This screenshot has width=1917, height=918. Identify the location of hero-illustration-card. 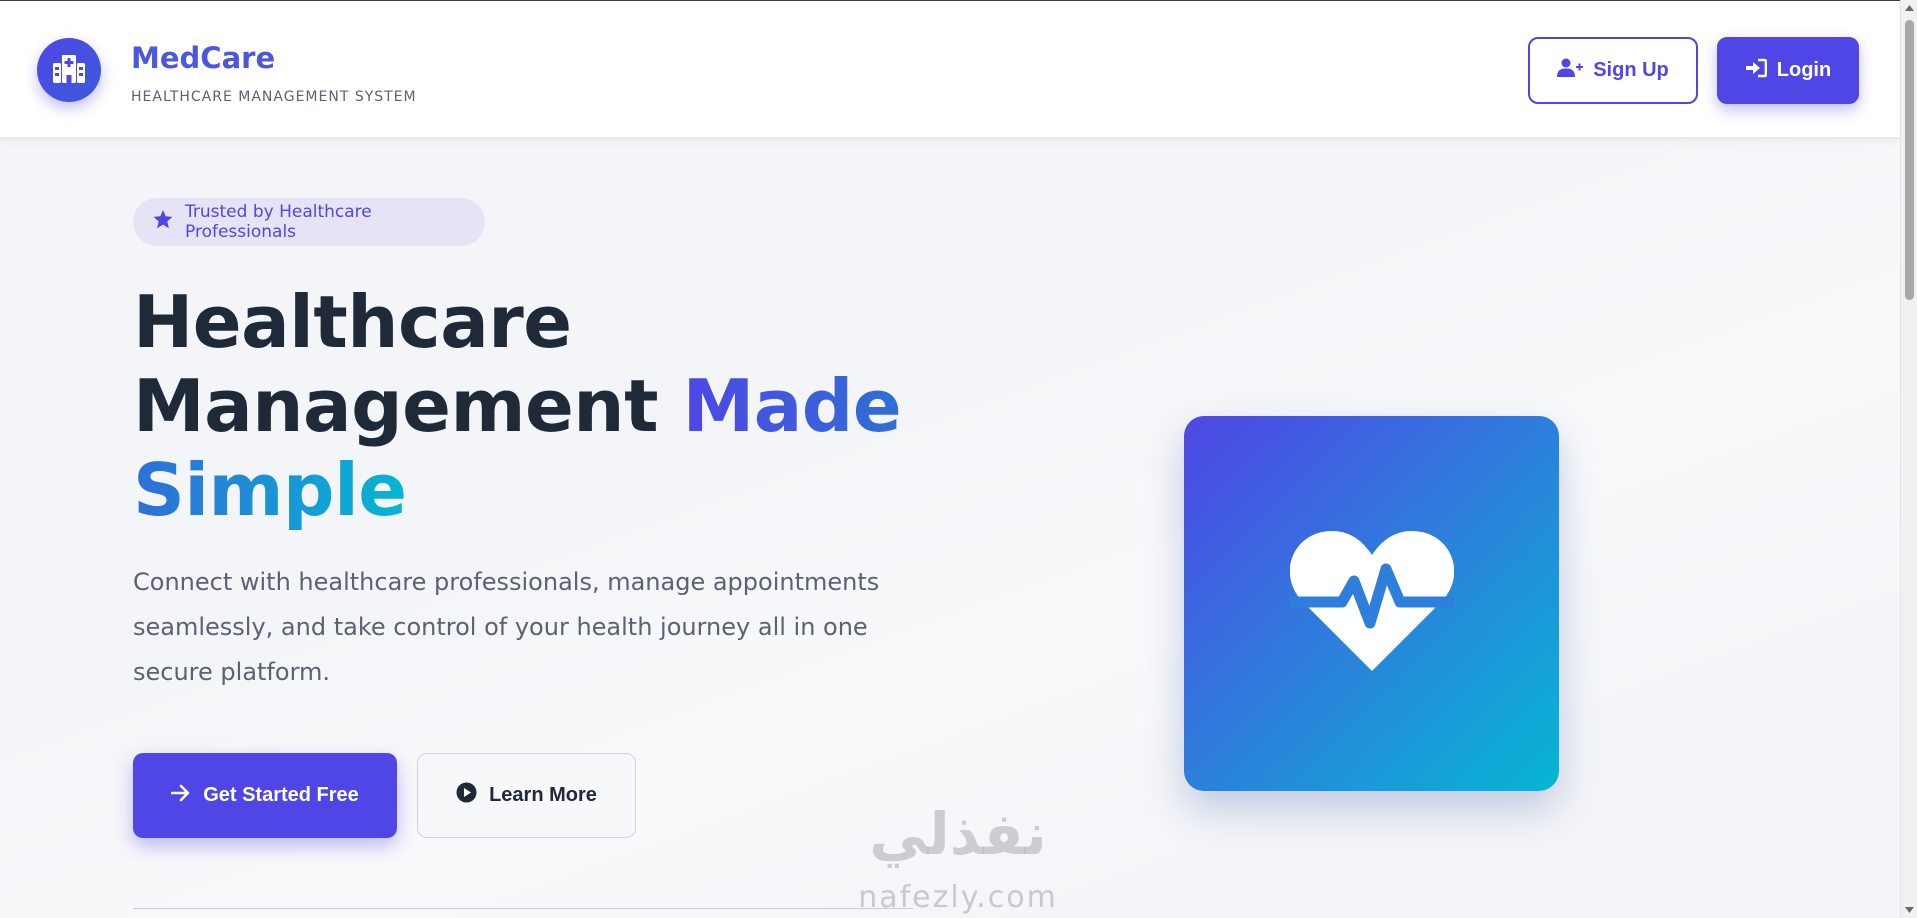
(1371, 603).